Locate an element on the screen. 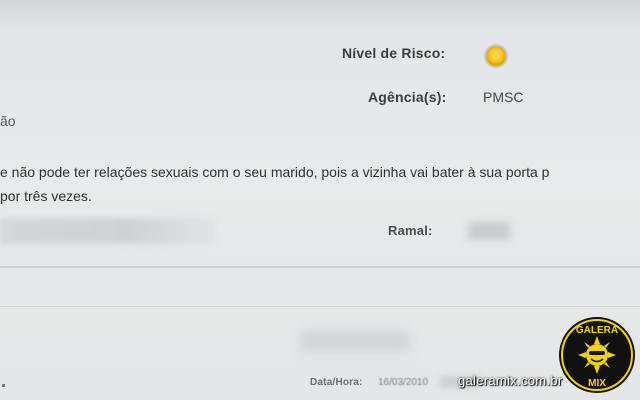 This screenshot has width=640, height=400. logo-text-bottom: MIX is located at coordinates (597, 383).